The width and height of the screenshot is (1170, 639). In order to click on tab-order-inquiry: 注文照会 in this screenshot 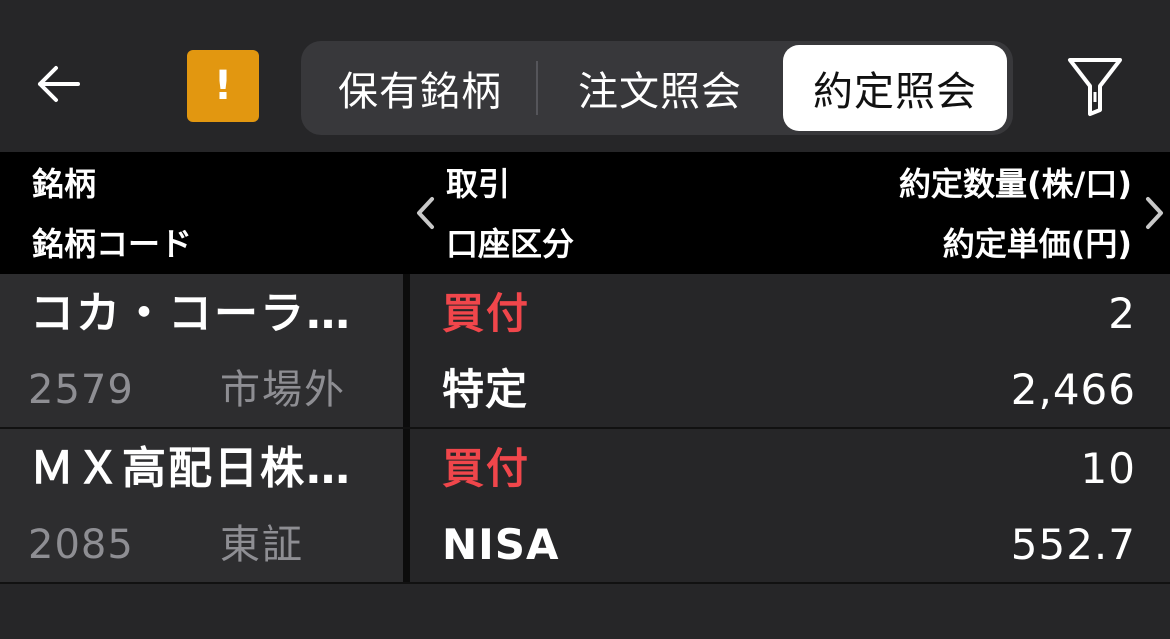, I will do `click(660, 88)`.